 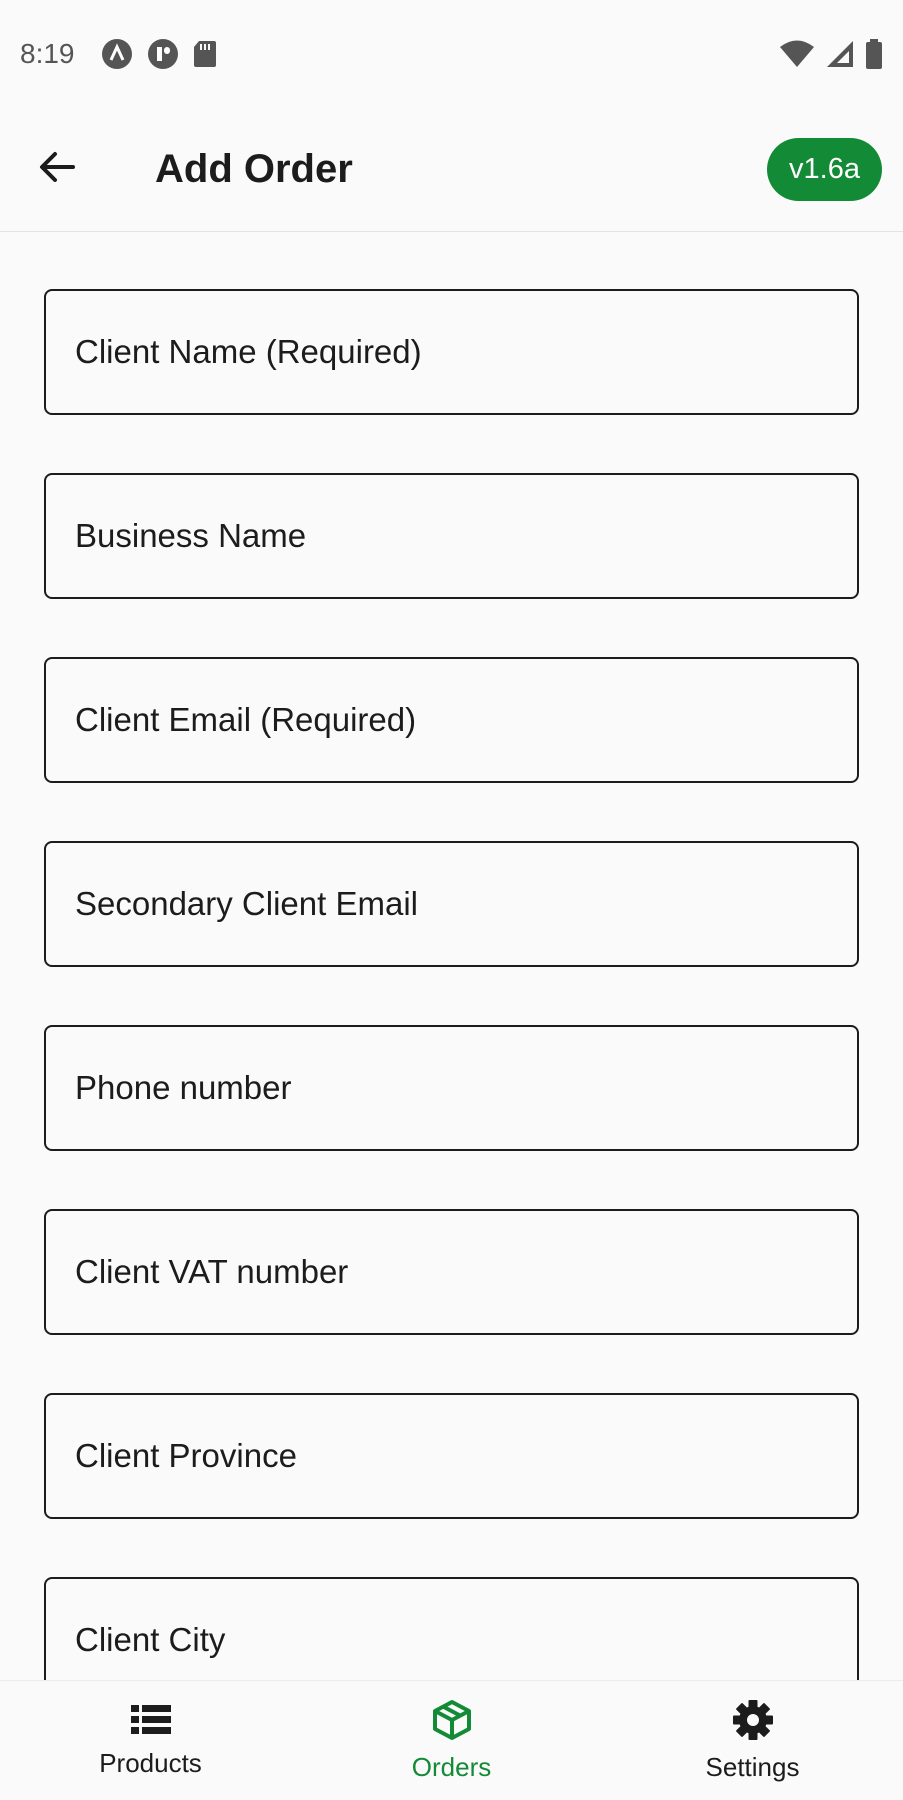 I want to click on a11y-icon, so click(x=117, y=54).